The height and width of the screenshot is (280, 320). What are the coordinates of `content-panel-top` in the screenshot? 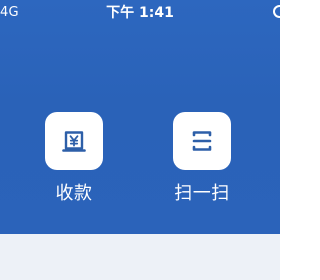 It's located at (140, 257).